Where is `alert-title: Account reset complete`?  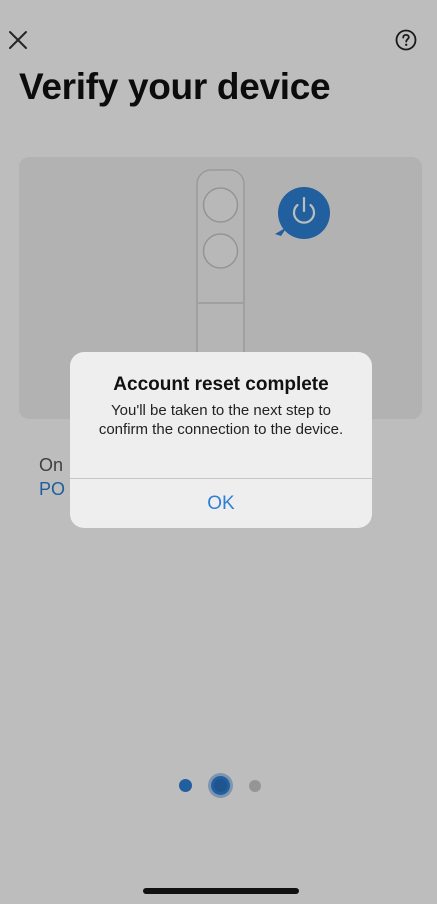 alert-title: Account reset complete is located at coordinates (221, 384).